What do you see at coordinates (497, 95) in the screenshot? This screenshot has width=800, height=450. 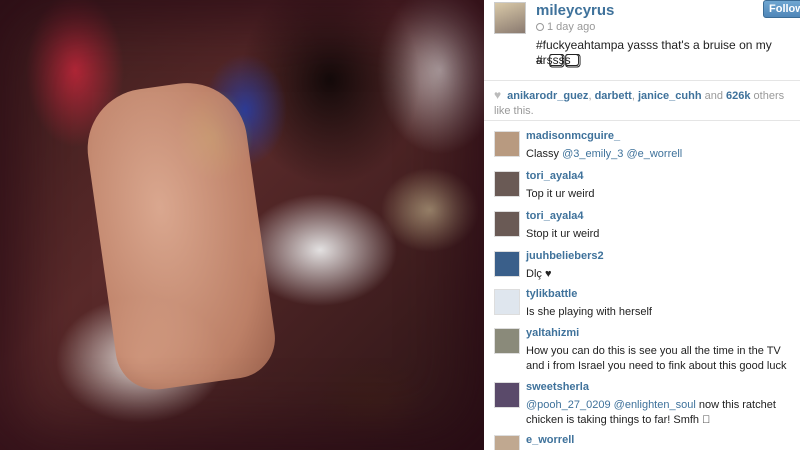 I see `heart-icon: ♥` at bounding box center [497, 95].